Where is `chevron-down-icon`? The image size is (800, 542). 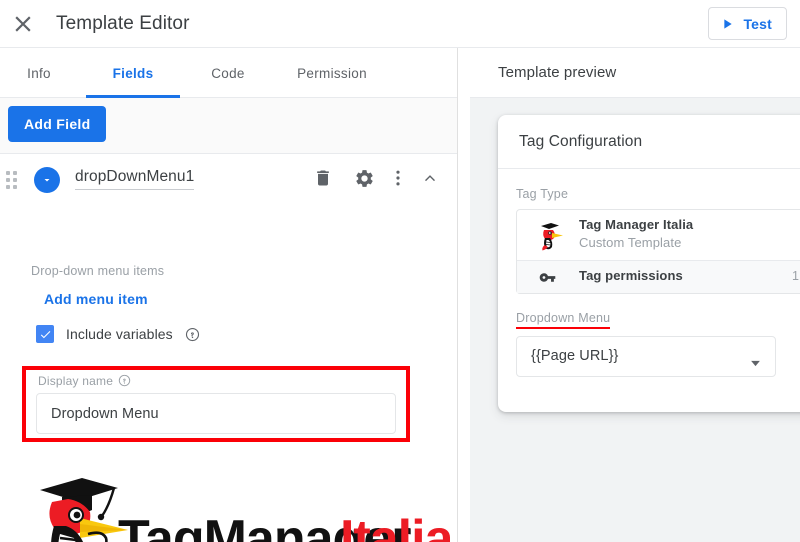
chevron-down-icon is located at coordinates (755, 360).